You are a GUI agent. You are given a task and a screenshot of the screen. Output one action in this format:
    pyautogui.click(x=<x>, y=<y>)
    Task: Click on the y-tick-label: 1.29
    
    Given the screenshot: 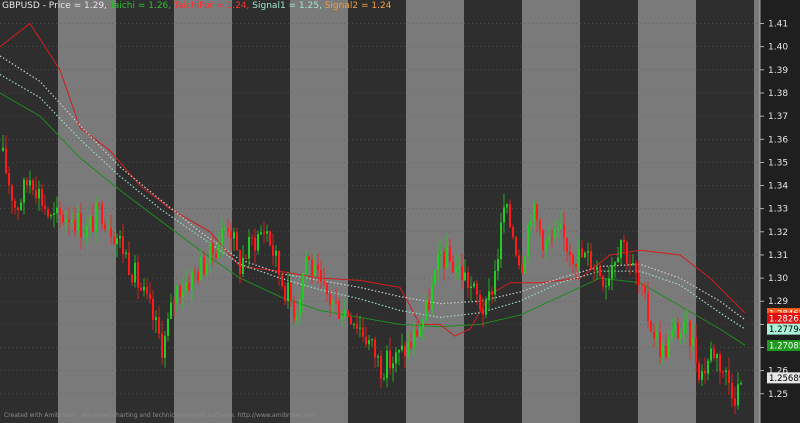 What is the action you would take?
    pyautogui.click(x=778, y=302)
    